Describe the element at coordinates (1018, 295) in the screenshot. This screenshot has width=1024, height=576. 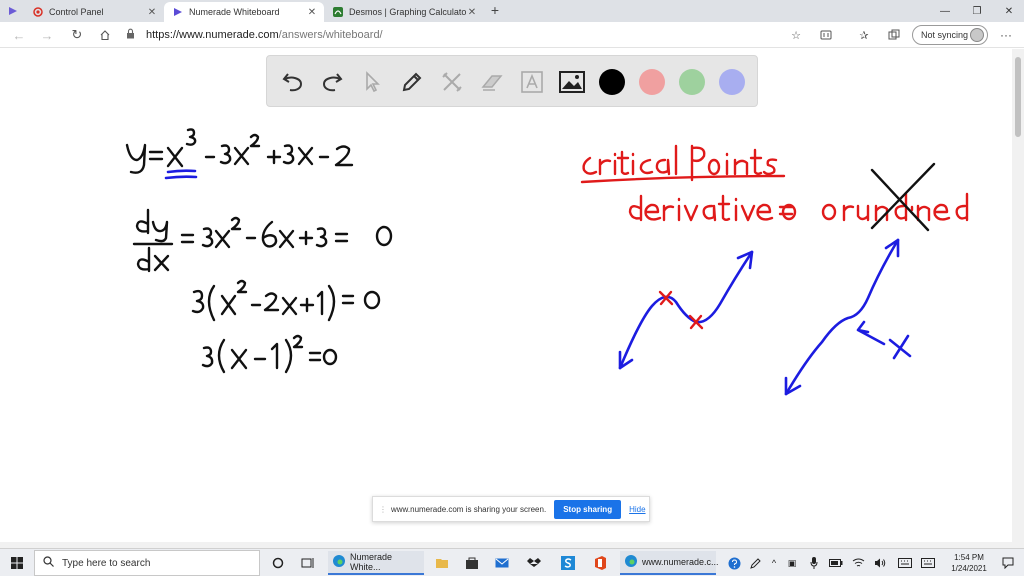
I see `vertical-scrollbar` at that location.